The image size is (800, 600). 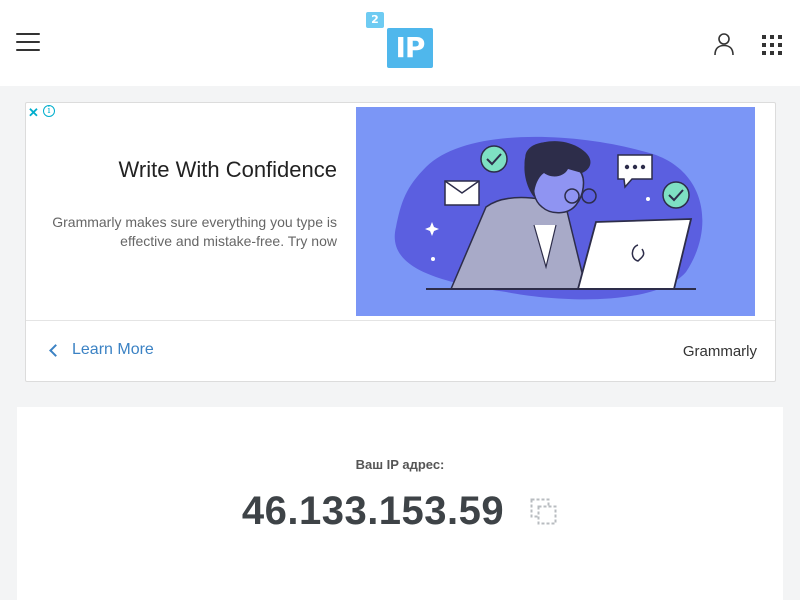 I want to click on ip-label: Ваш IP адрес:, so click(x=400, y=464).